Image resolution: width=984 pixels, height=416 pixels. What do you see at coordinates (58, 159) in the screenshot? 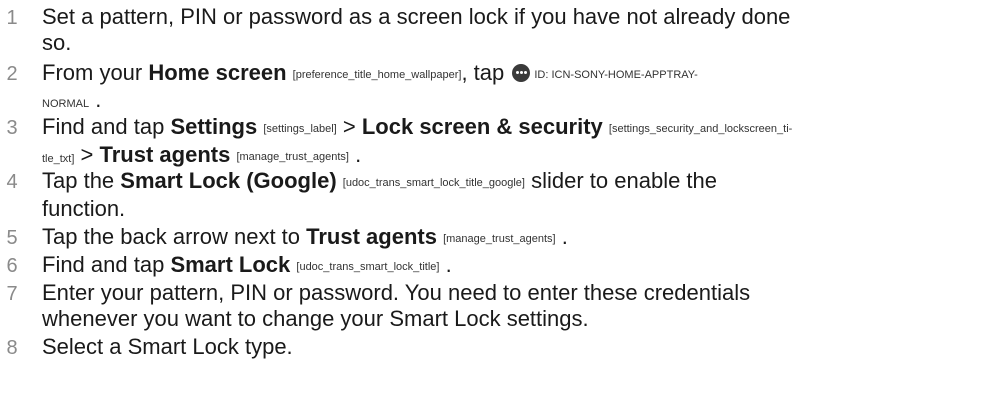
I see `string-id-tag-cont: tle_txt]` at bounding box center [58, 159].